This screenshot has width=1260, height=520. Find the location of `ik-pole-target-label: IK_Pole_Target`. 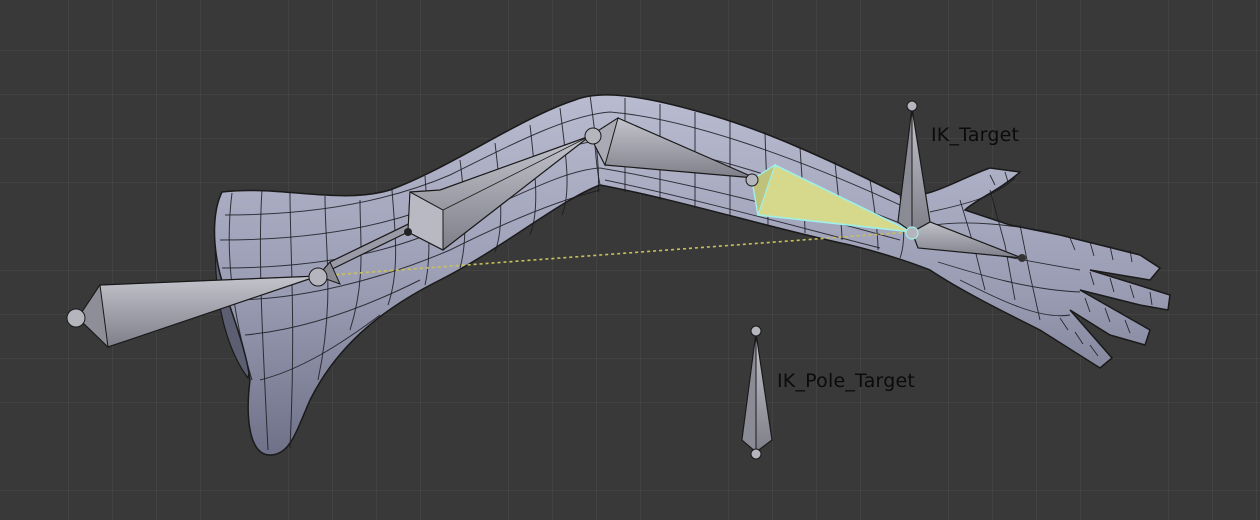

ik-pole-target-label: IK_Pole_Target is located at coordinates (846, 381).